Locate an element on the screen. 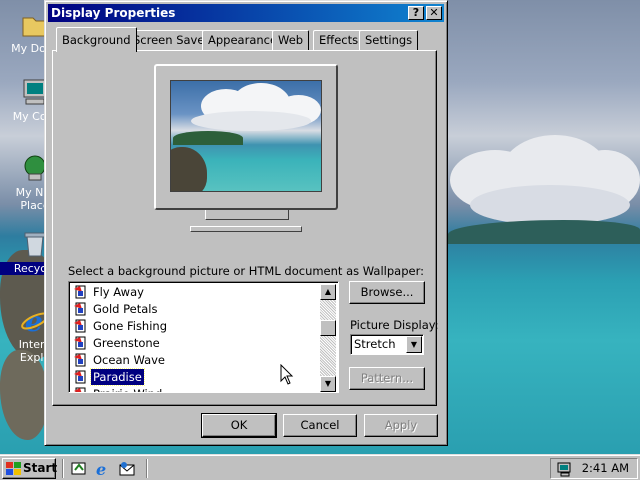 The image size is (640, 480). cancel-button-label: Cancel is located at coordinates (320, 425).